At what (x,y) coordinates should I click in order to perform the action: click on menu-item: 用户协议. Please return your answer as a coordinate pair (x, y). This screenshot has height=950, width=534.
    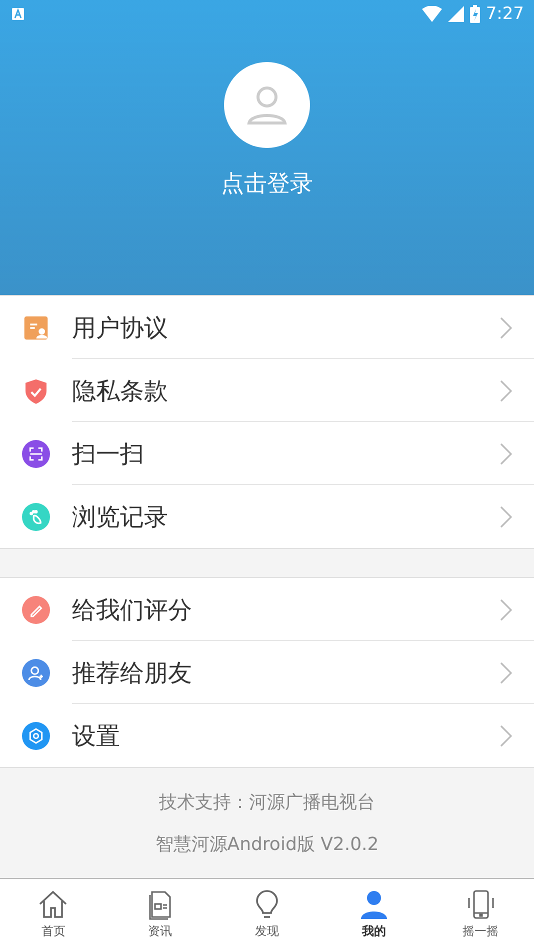
    Looking at the image, I should click on (267, 327).